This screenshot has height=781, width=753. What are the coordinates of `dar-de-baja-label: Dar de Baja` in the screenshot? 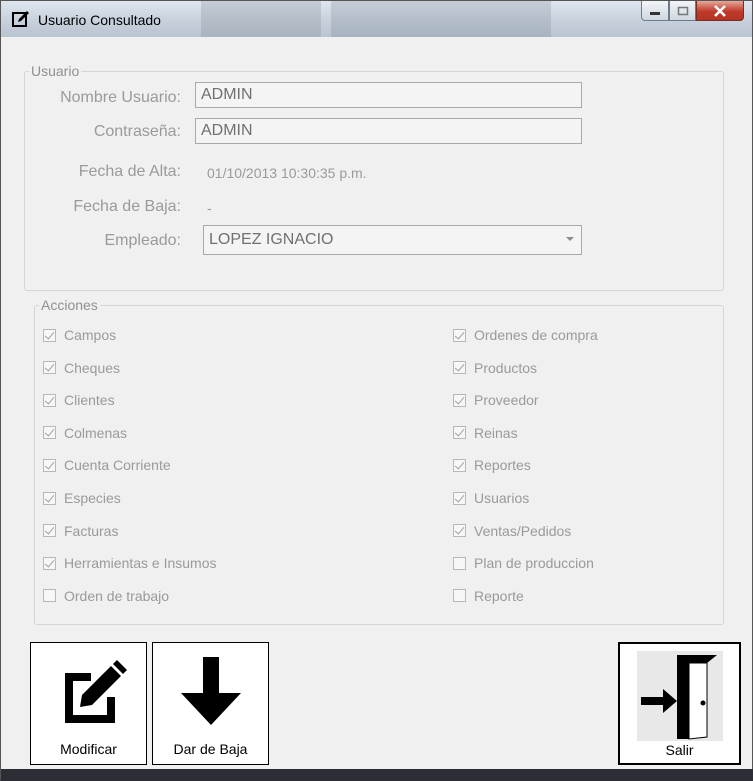 It's located at (210, 749).